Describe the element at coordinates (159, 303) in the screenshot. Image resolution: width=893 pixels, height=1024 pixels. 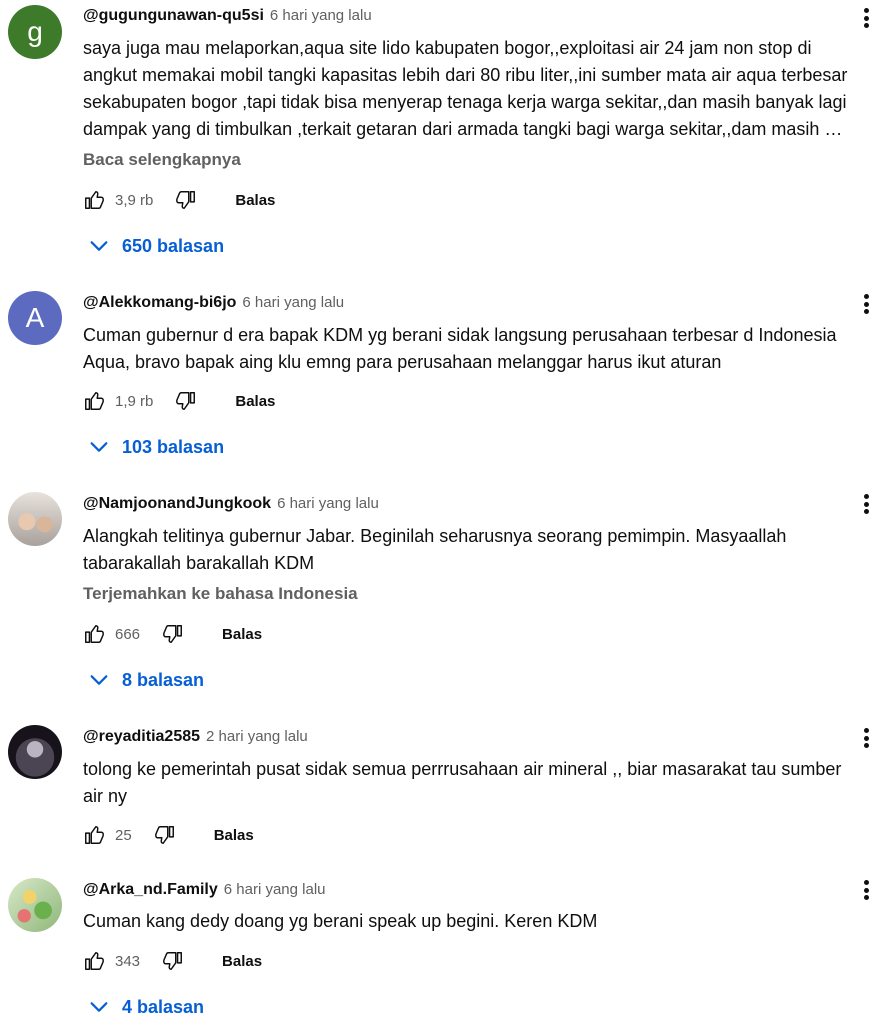
I see `comment-author: @Alekkomang-bi6jo` at that location.